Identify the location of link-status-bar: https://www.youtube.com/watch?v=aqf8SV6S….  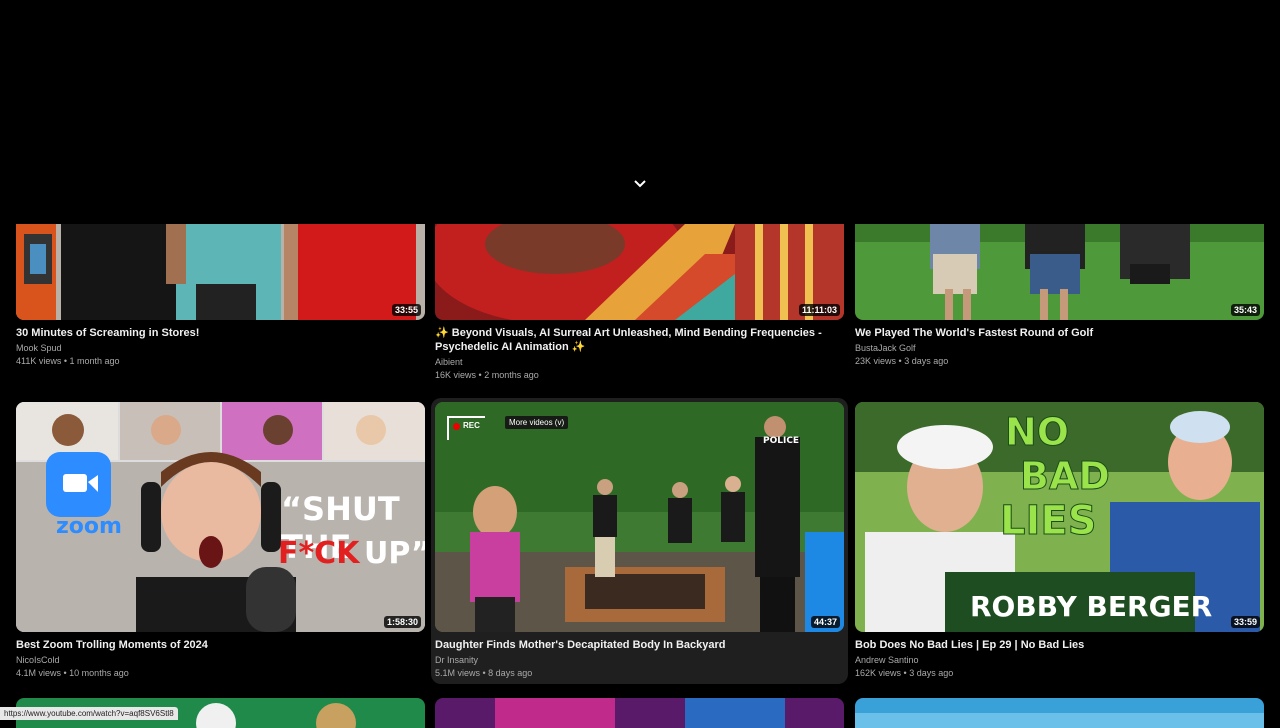
(89, 713).